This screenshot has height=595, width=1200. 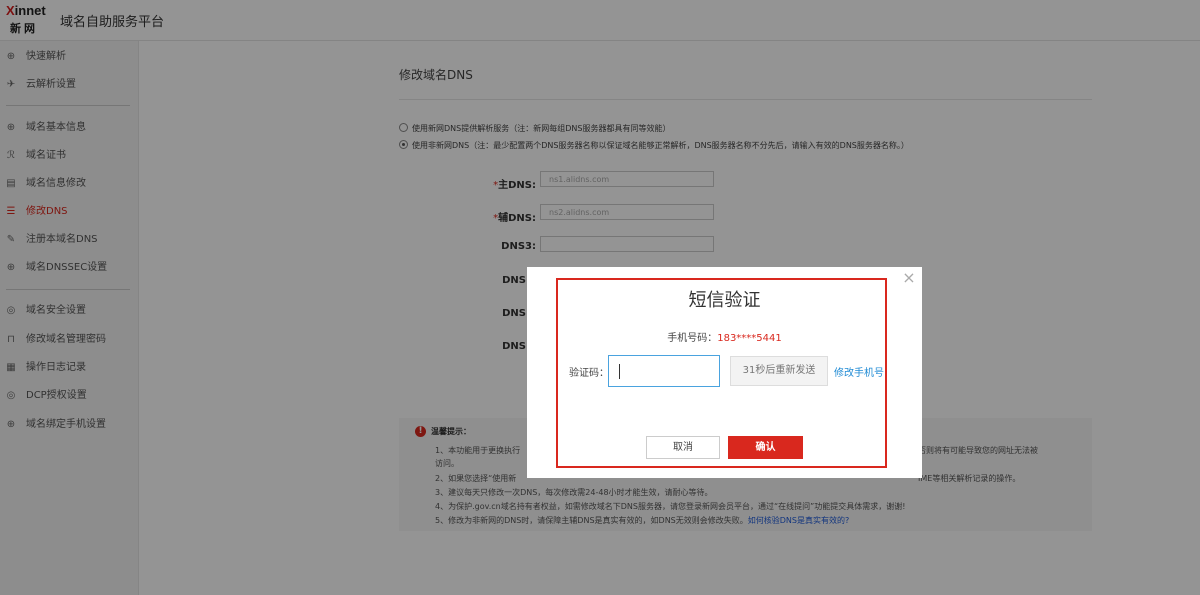 What do you see at coordinates (589, 373) in the screenshot?
I see `code-label: 验证码：` at bounding box center [589, 373].